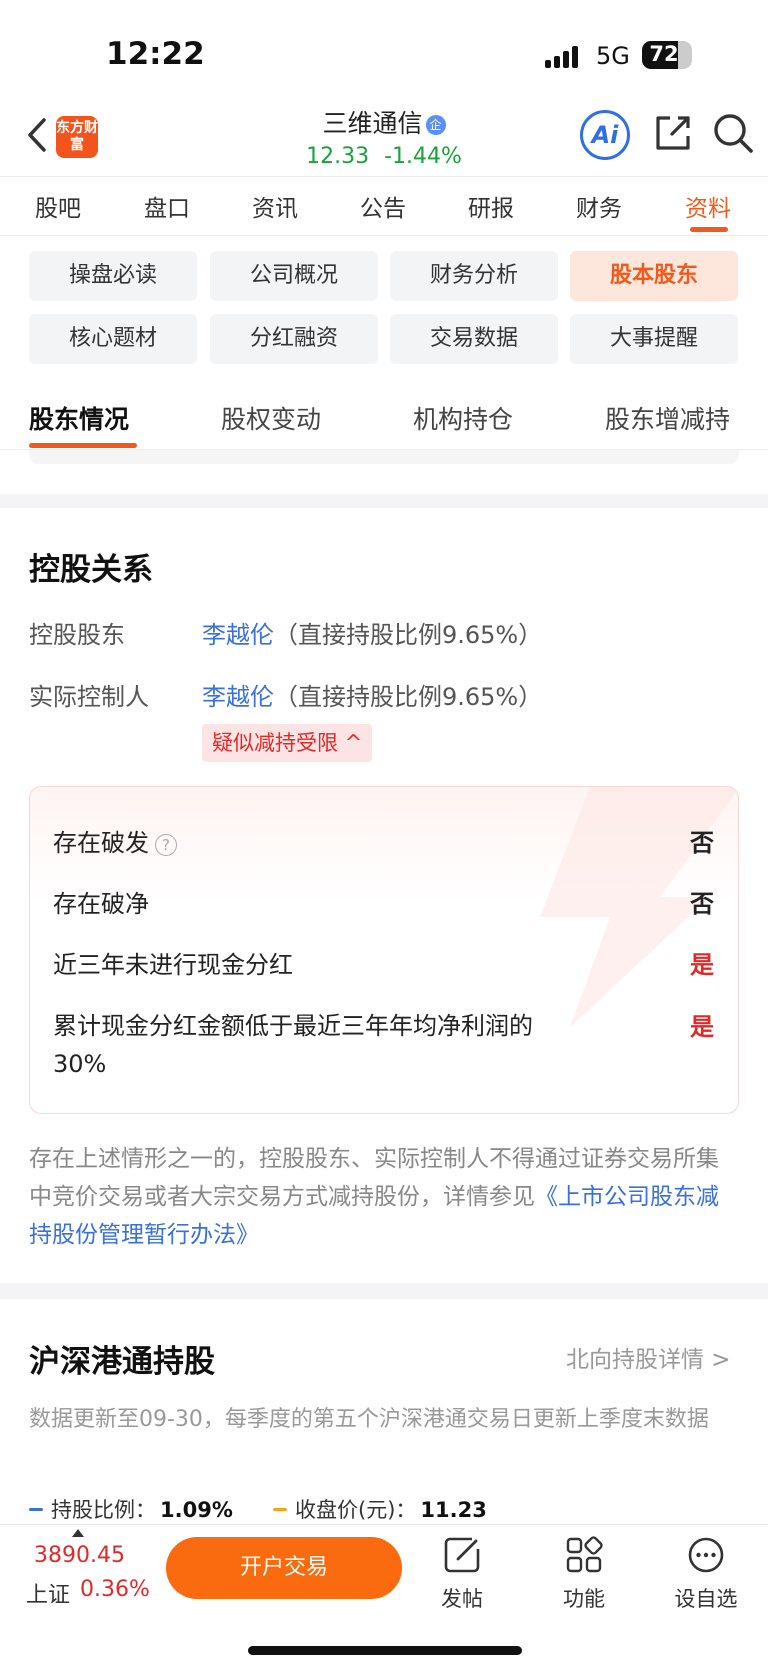 The width and height of the screenshot is (768, 1669). I want to click on chip-core-themes: 核心题材, so click(113, 339).